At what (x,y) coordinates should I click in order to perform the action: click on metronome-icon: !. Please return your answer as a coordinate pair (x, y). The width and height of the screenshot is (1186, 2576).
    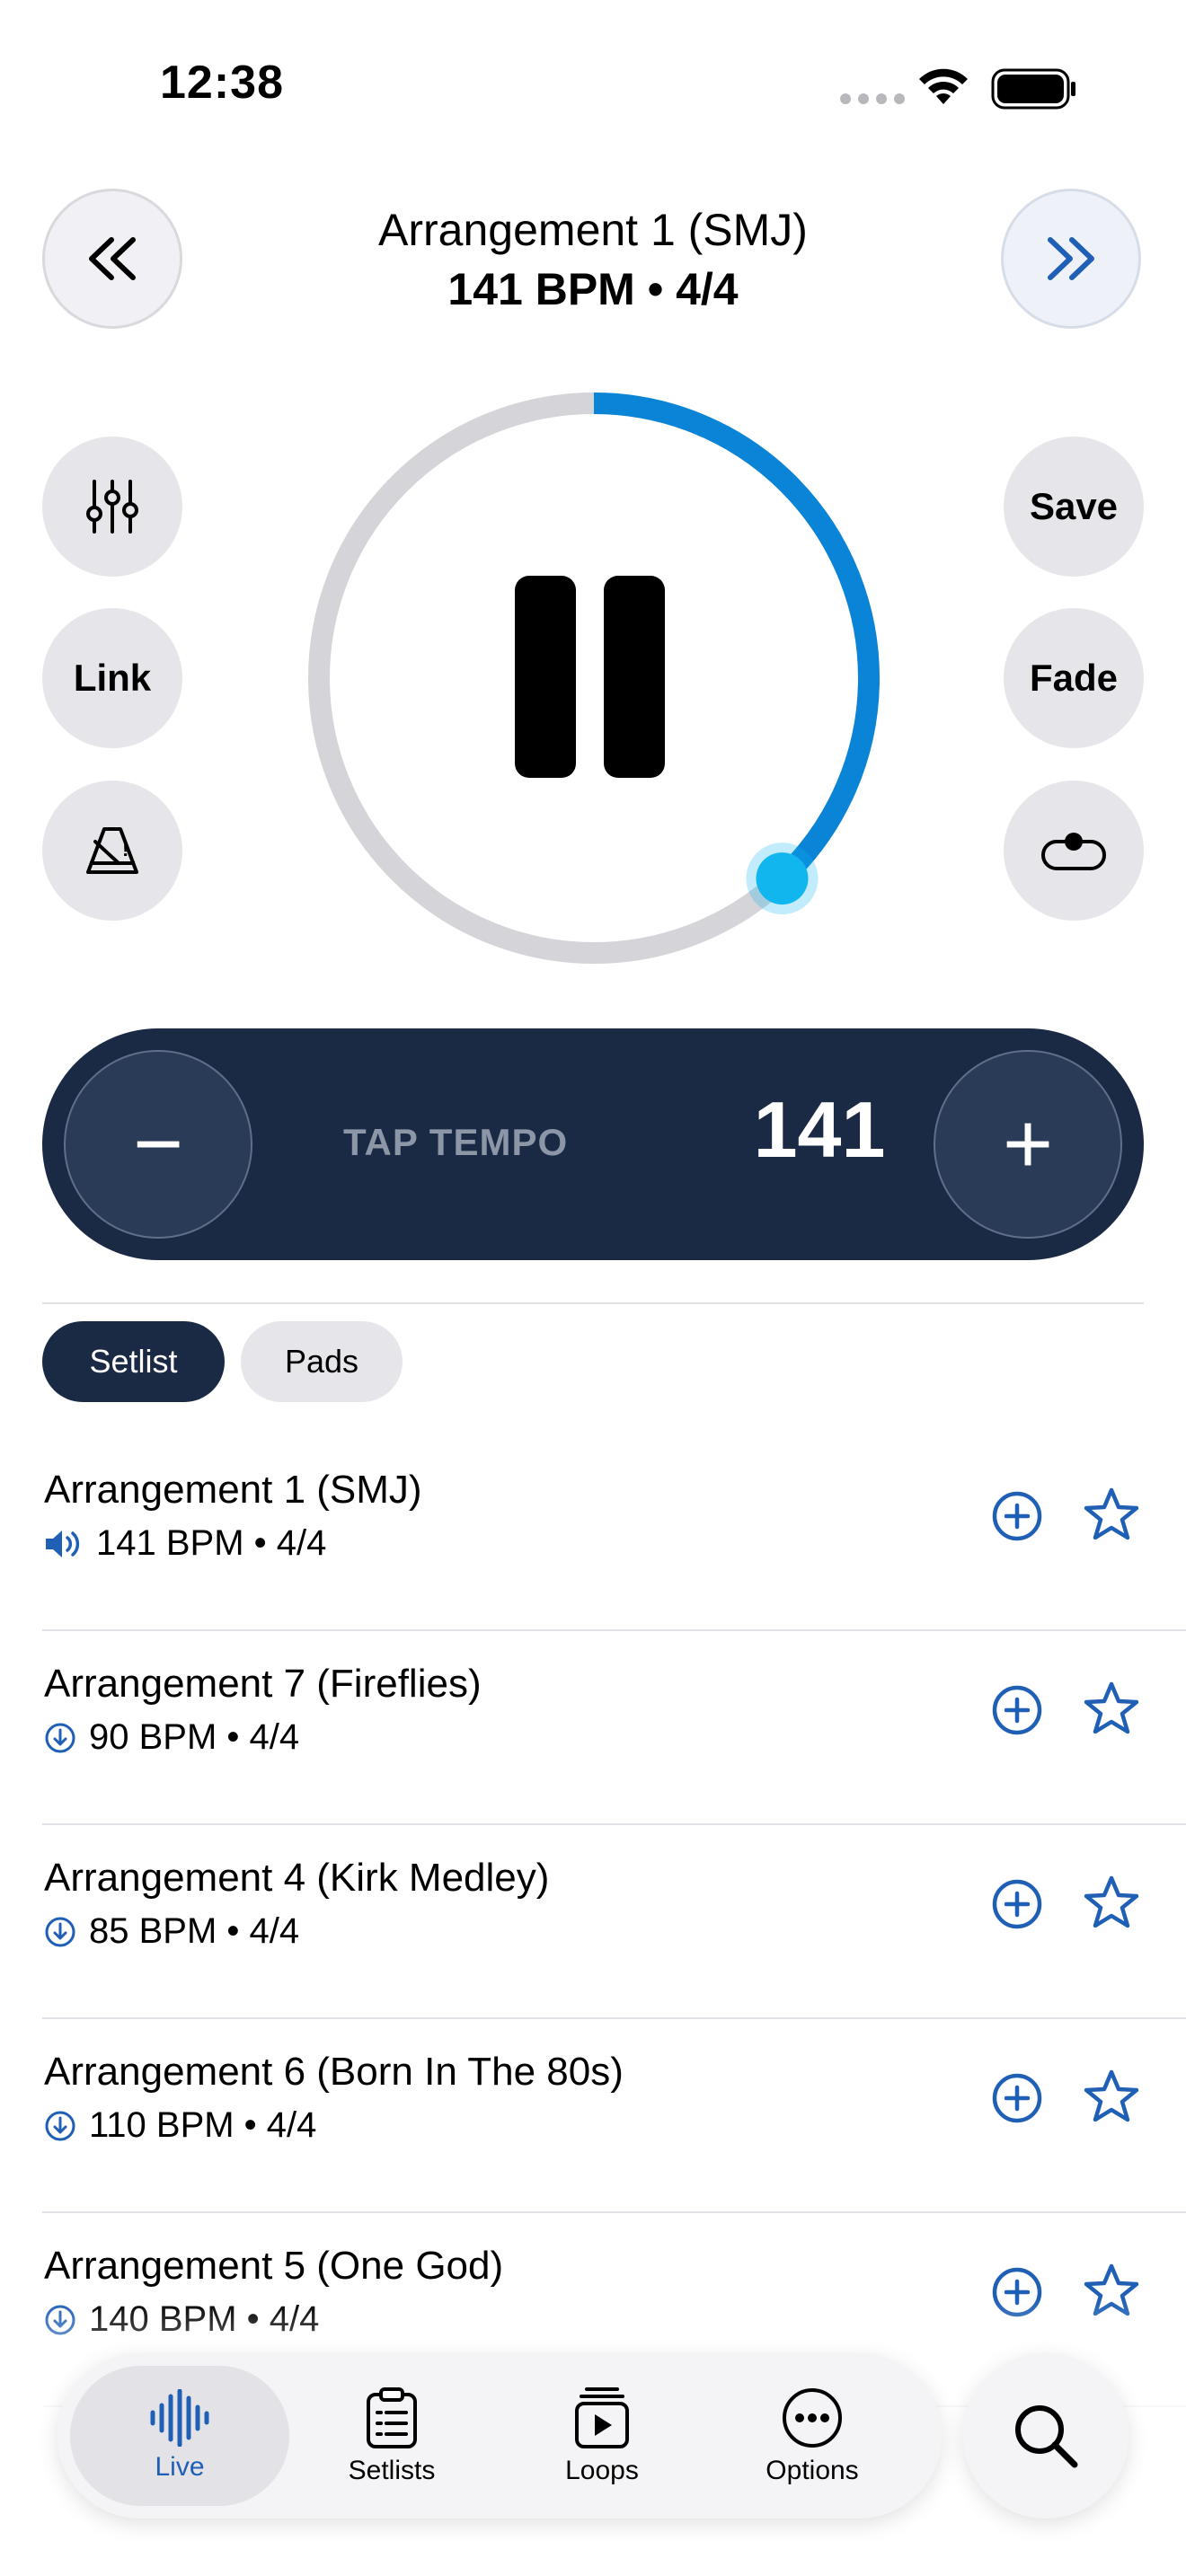
    Looking at the image, I should click on (112, 850).